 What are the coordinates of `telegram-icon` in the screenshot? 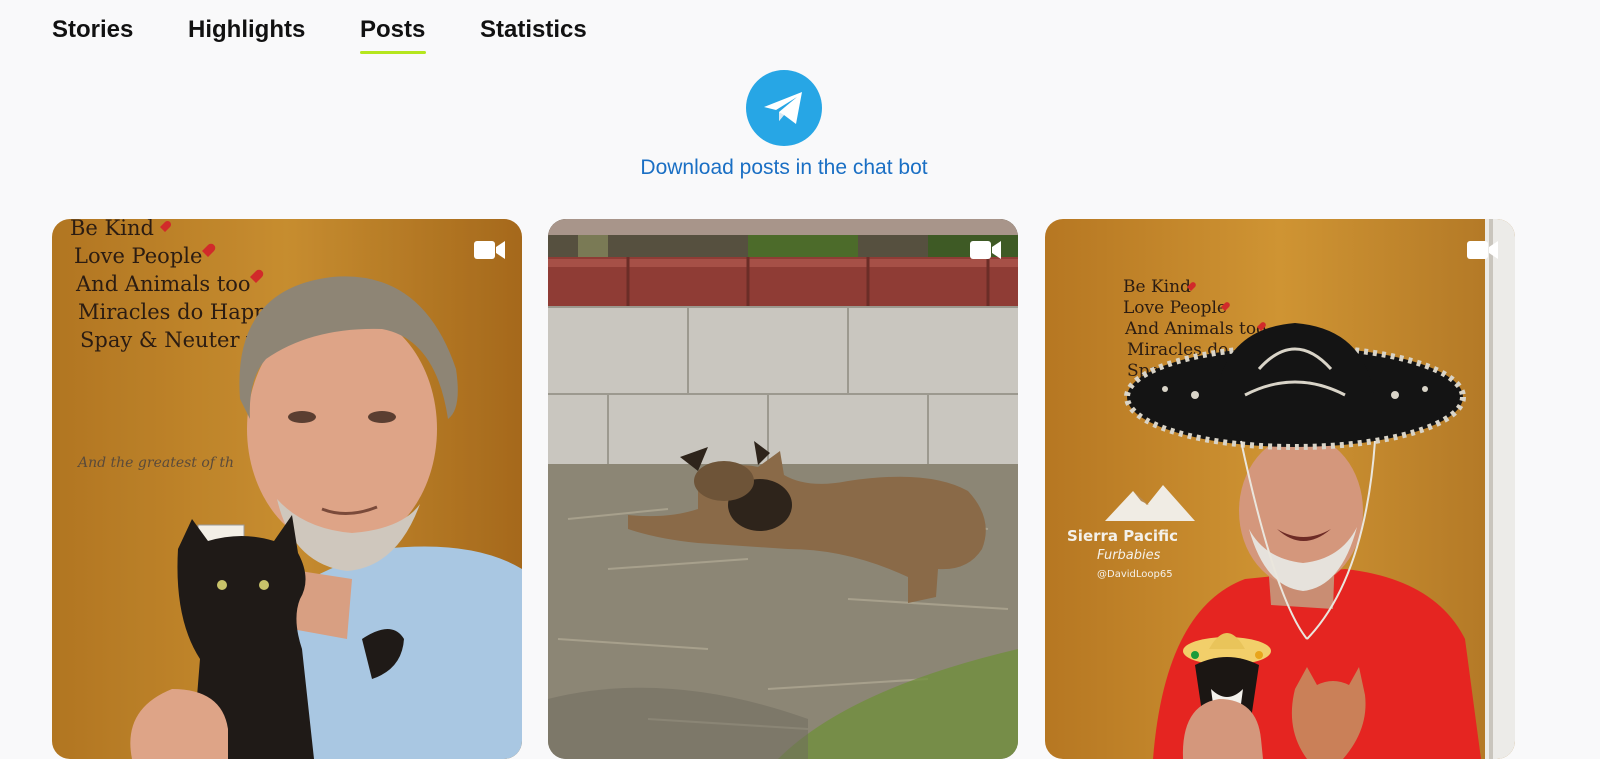 It's located at (783, 108).